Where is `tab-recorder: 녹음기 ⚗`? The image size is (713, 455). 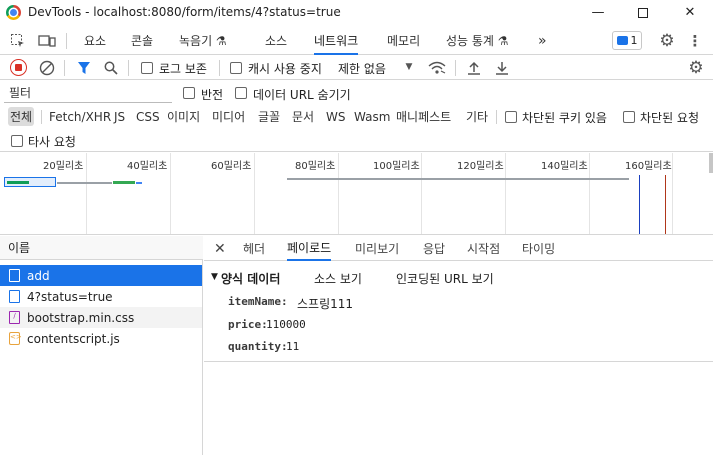 tab-recorder: 녹음기 ⚗ is located at coordinates (203, 40).